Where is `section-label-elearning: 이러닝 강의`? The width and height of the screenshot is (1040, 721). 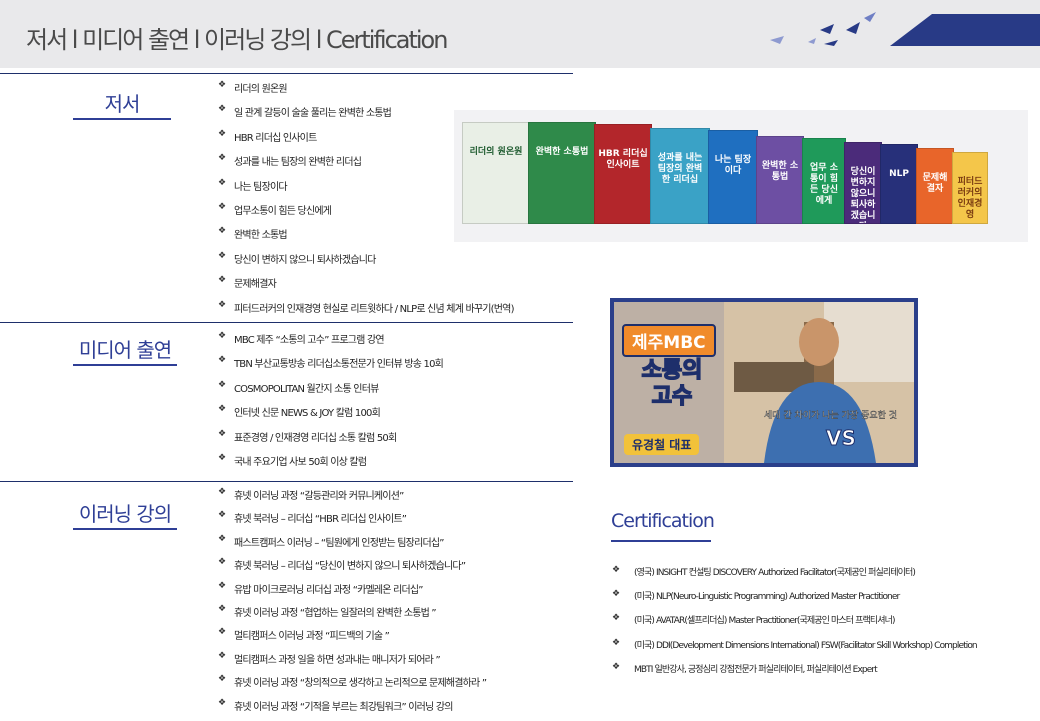
section-label-elearning: 이러닝 강의 is located at coordinates (125, 514).